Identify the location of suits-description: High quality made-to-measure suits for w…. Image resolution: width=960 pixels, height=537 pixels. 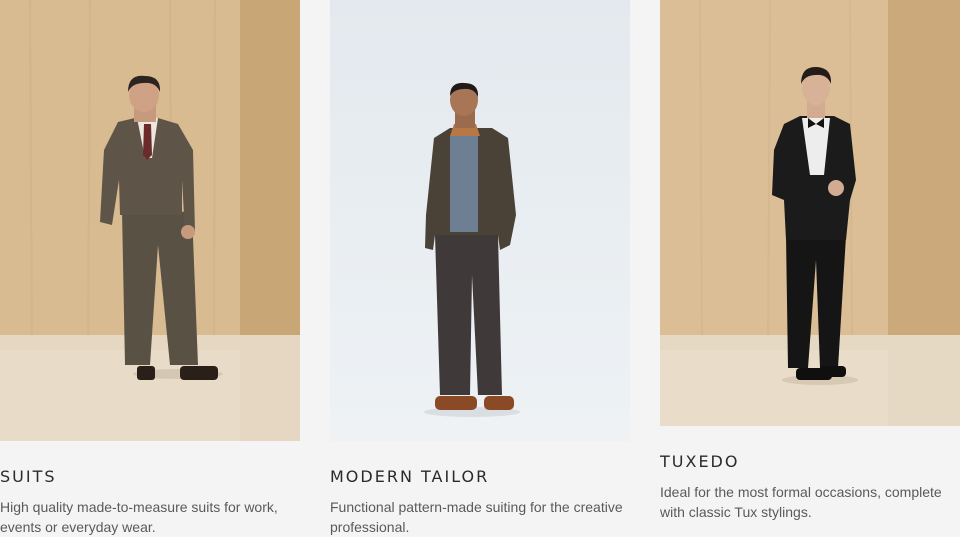
(139, 517).